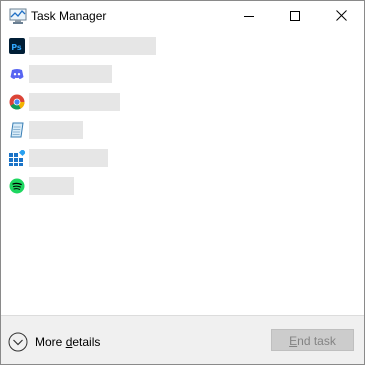 This screenshot has width=365, height=365. I want to click on more-details-toggle: More details, so click(58, 342).